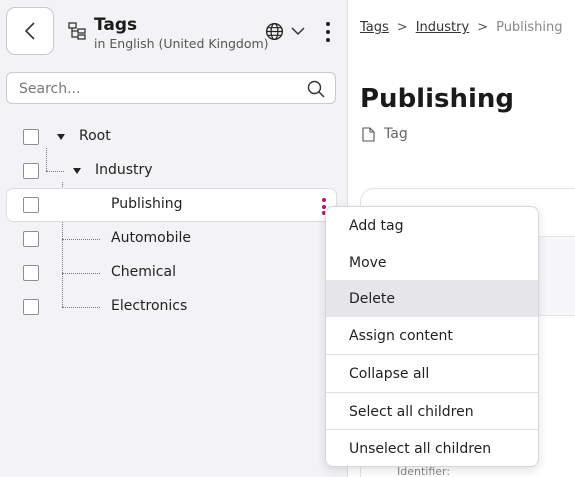 The height and width of the screenshot is (477, 575). What do you see at coordinates (147, 204) in the screenshot?
I see `tree-node-label: Publishing` at bounding box center [147, 204].